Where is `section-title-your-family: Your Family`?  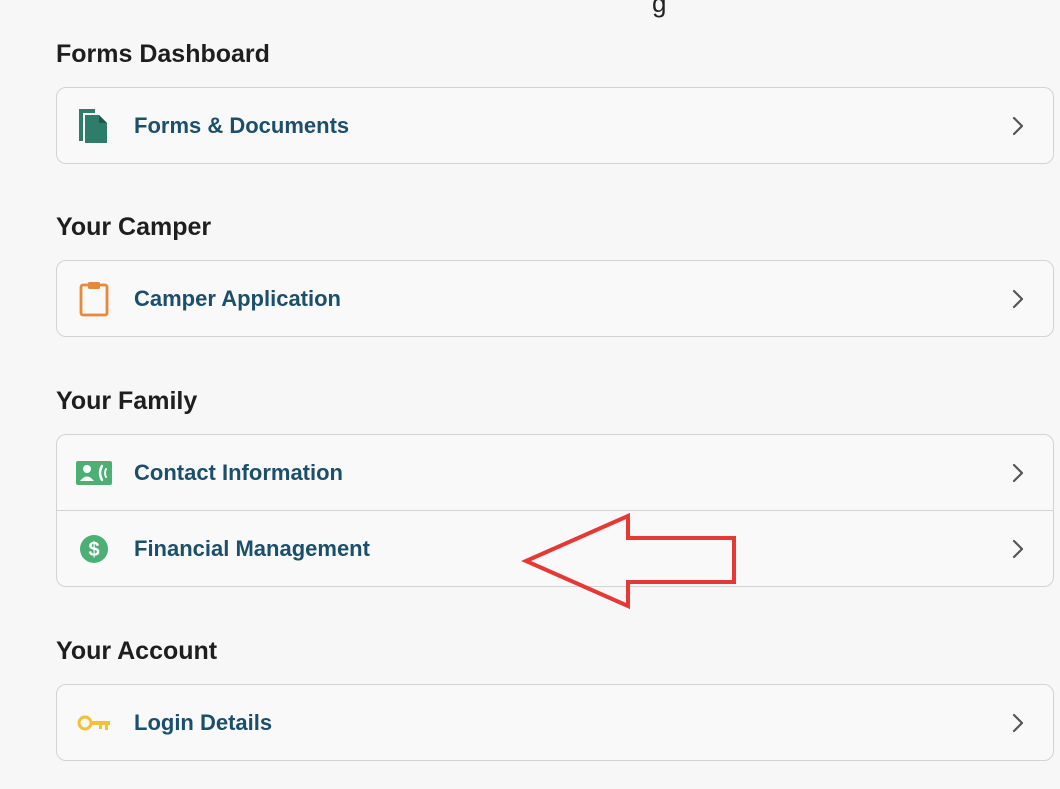
section-title-your-family: Your Family is located at coordinates (127, 401).